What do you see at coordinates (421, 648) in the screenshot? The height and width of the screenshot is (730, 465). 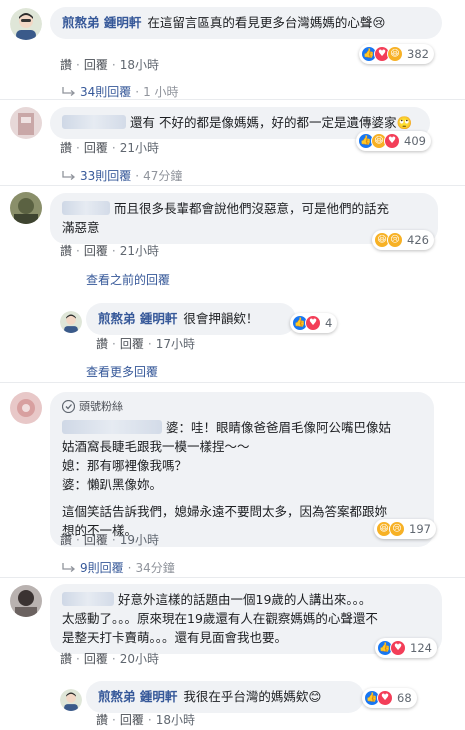 I see `reaction-count: 124` at bounding box center [421, 648].